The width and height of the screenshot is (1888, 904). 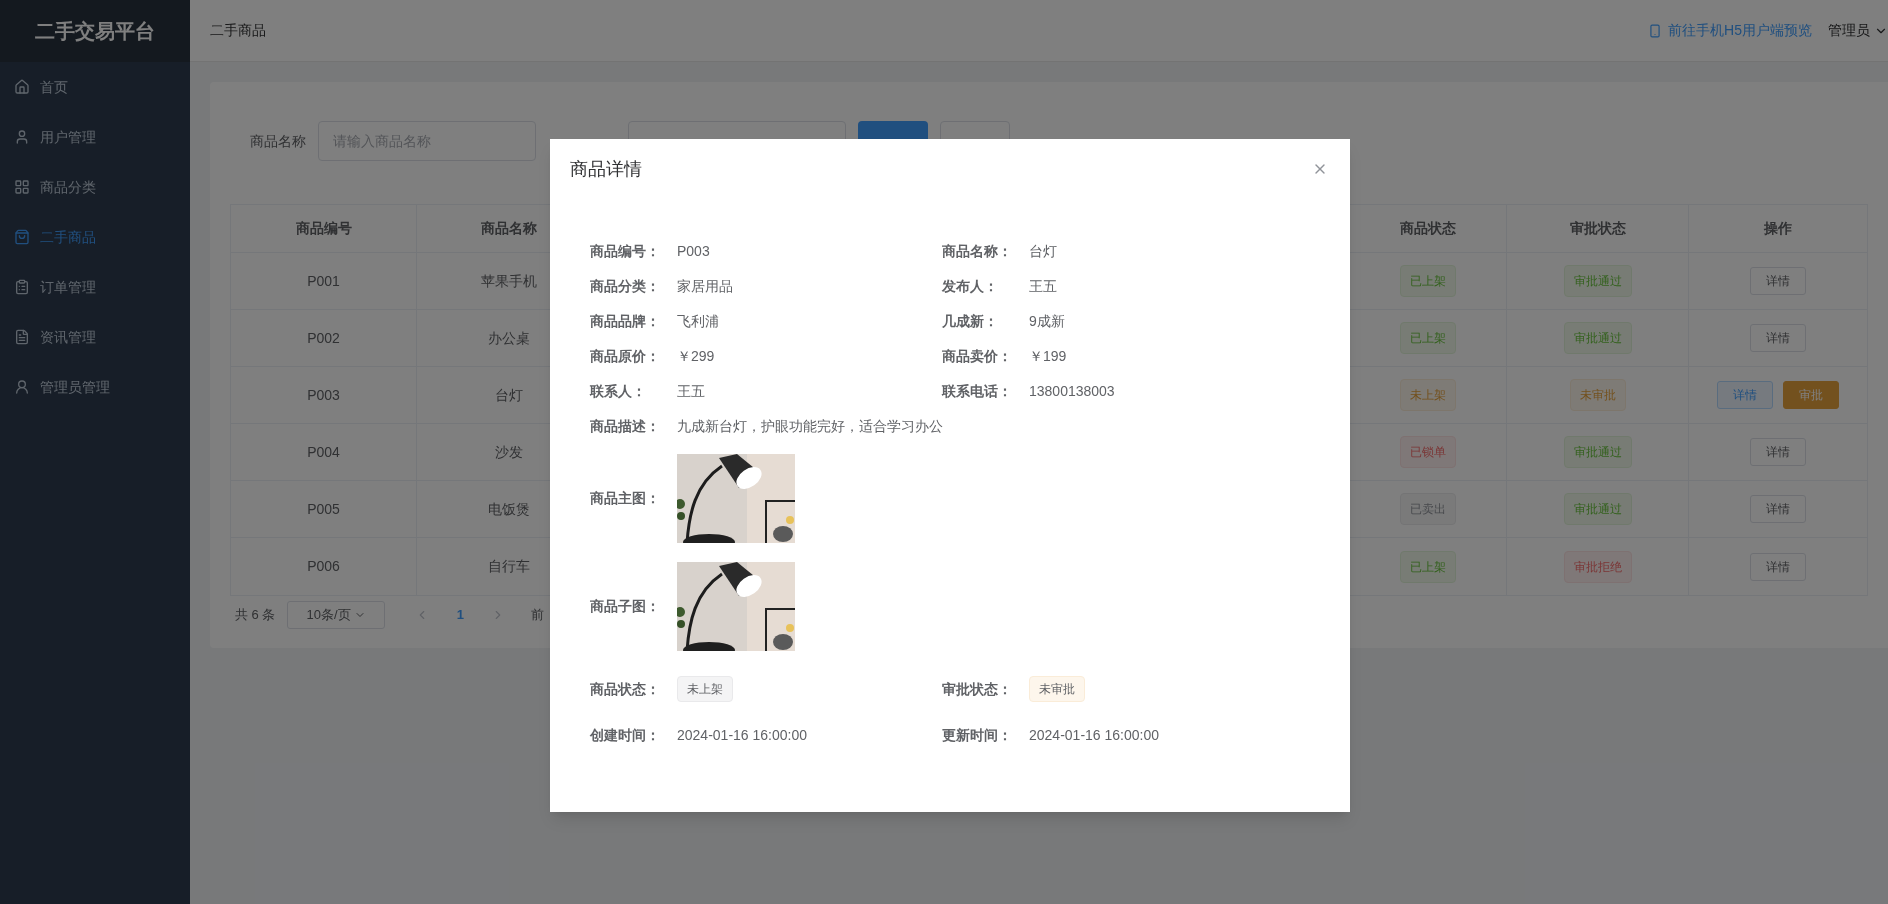 What do you see at coordinates (278, 141) in the screenshot?
I see `field-label: 商品名称` at bounding box center [278, 141].